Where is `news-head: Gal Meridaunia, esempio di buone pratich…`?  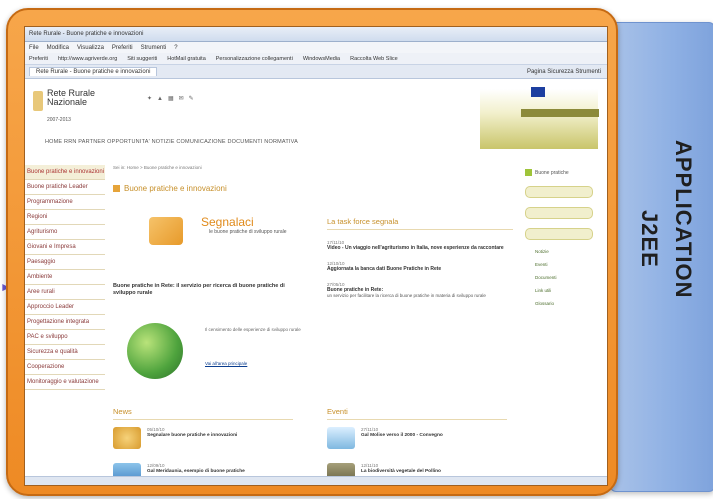
news-head: Gal Meridaunia, esempio di buone pratich… is located at coordinates (196, 471).